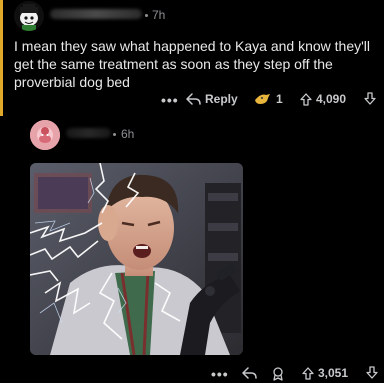 Image resolution: width=384 pixels, height=383 pixels. I want to click on timestamp: 7h, so click(159, 15).